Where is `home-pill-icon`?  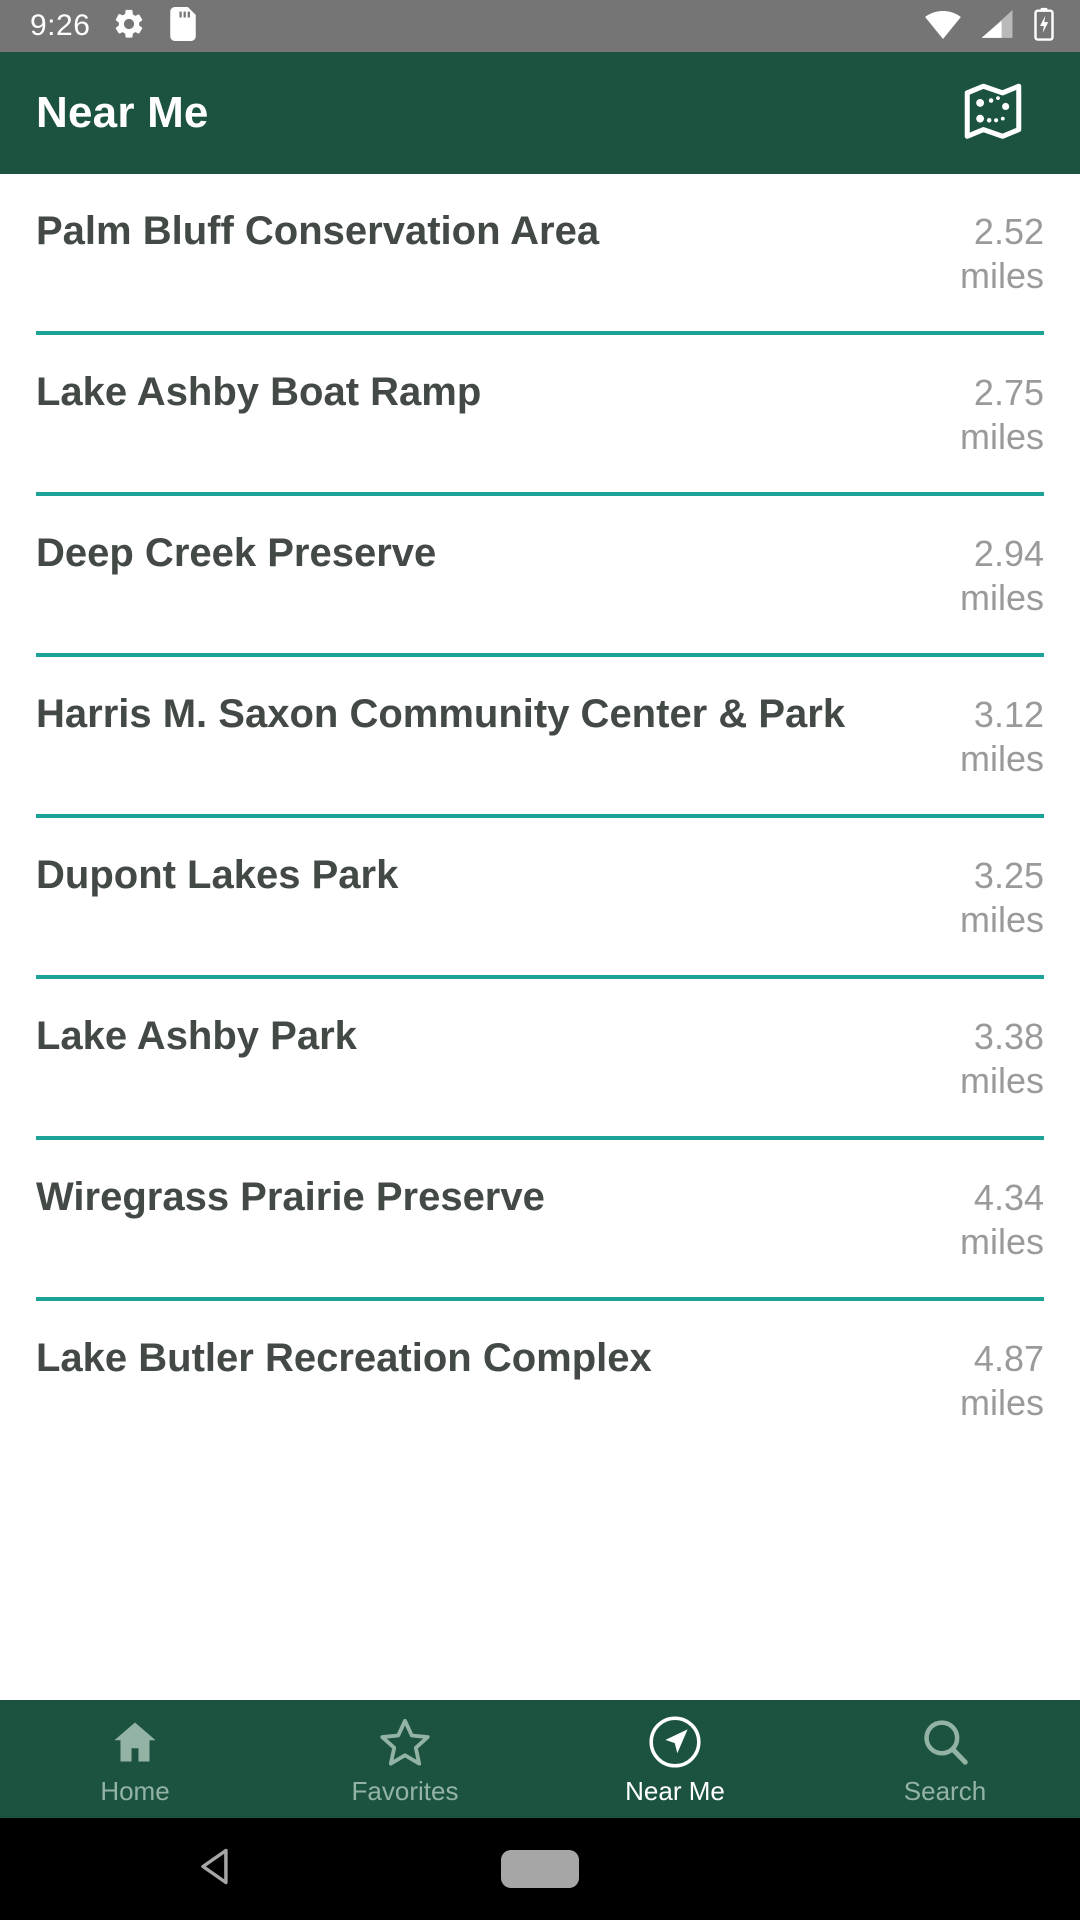
home-pill-icon is located at coordinates (540, 1869).